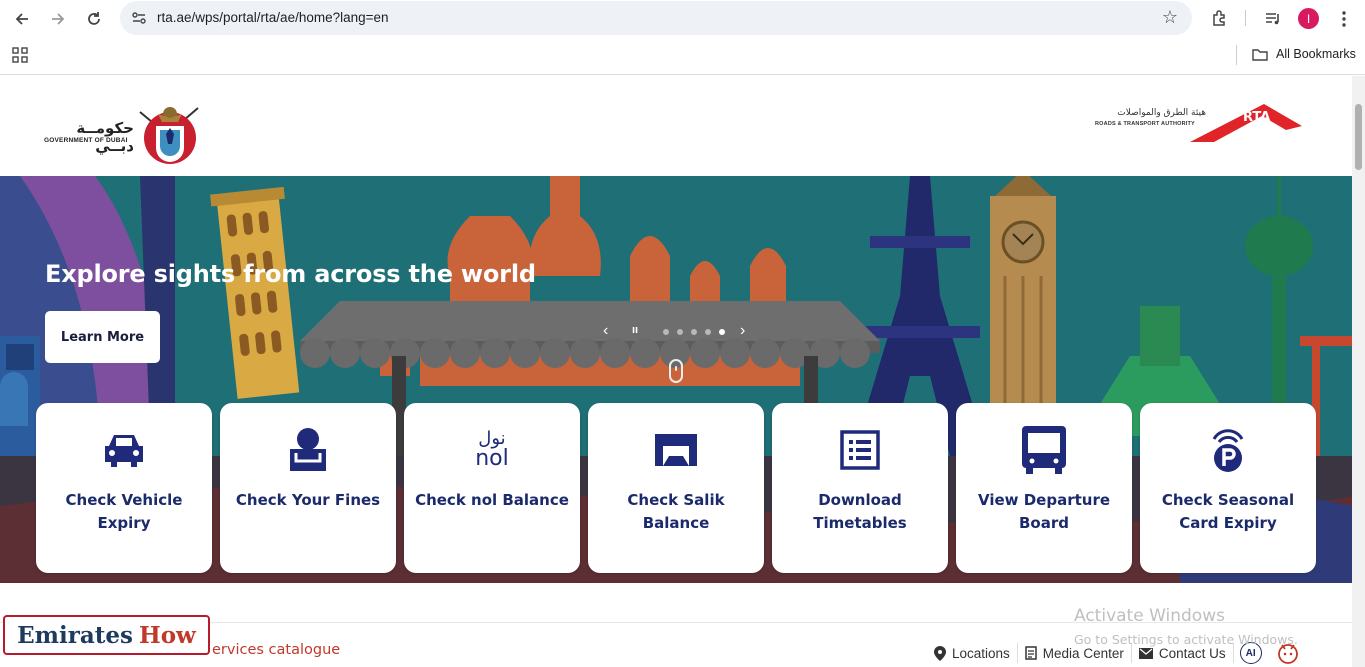  What do you see at coordinates (1145, 653) in the screenshot?
I see `mail-icon` at bounding box center [1145, 653].